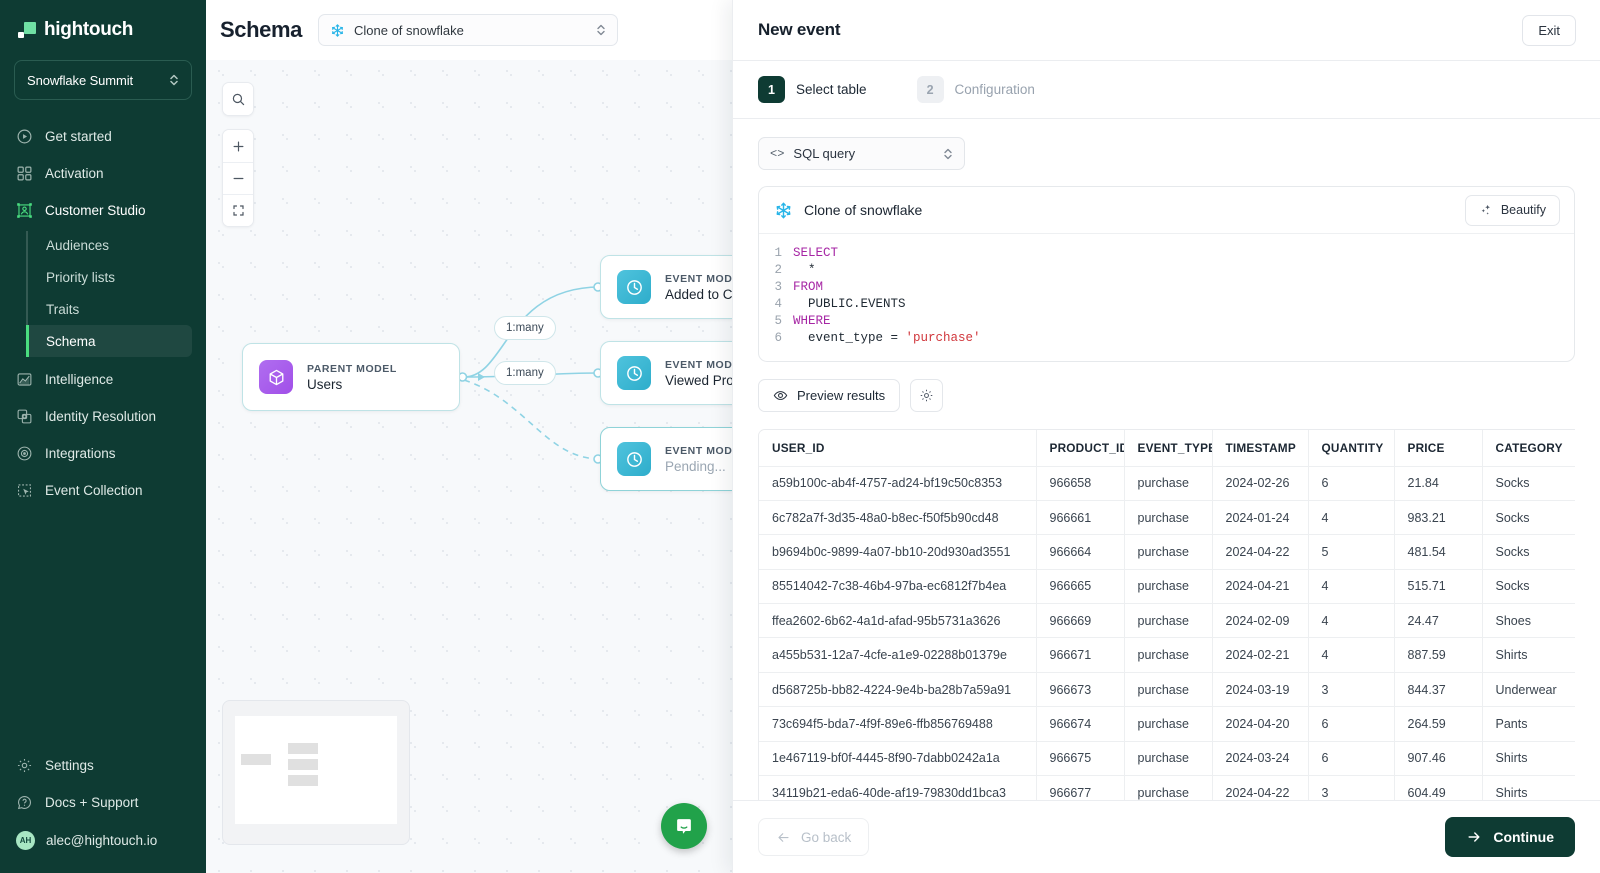 The height and width of the screenshot is (873, 1600). What do you see at coordinates (351, 377) in the screenshot?
I see `graph-node-parent-model: PARENT MODEL Users` at bounding box center [351, 377].